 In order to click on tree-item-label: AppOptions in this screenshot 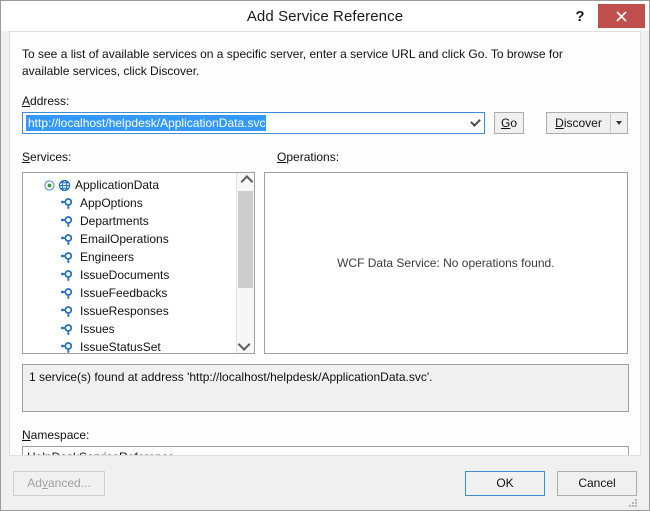, I will do `click(111, 203)`.